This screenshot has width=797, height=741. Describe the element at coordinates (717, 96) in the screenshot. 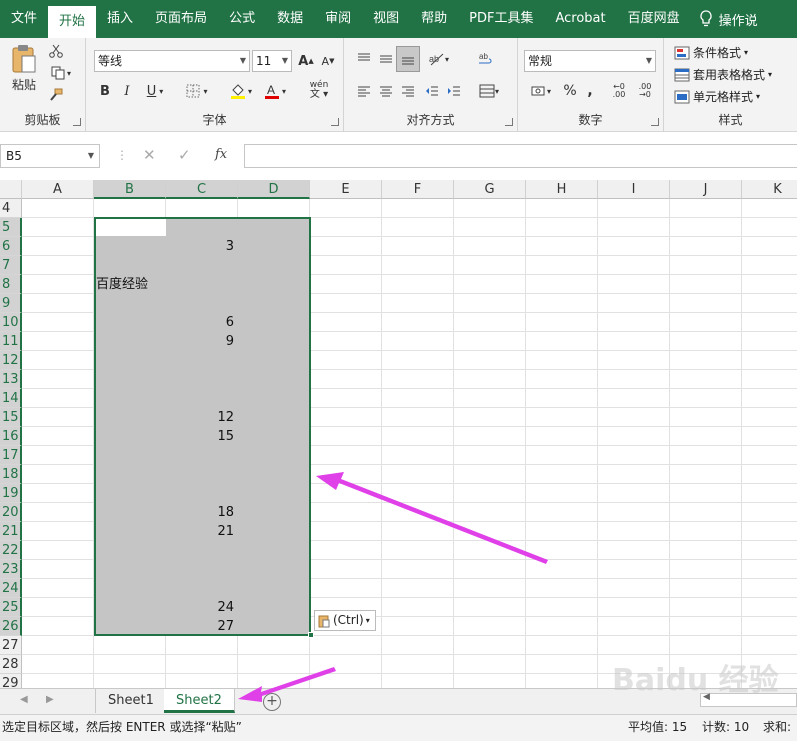

I see `cell-styles-button: 单元格样式 ▾` at that location.